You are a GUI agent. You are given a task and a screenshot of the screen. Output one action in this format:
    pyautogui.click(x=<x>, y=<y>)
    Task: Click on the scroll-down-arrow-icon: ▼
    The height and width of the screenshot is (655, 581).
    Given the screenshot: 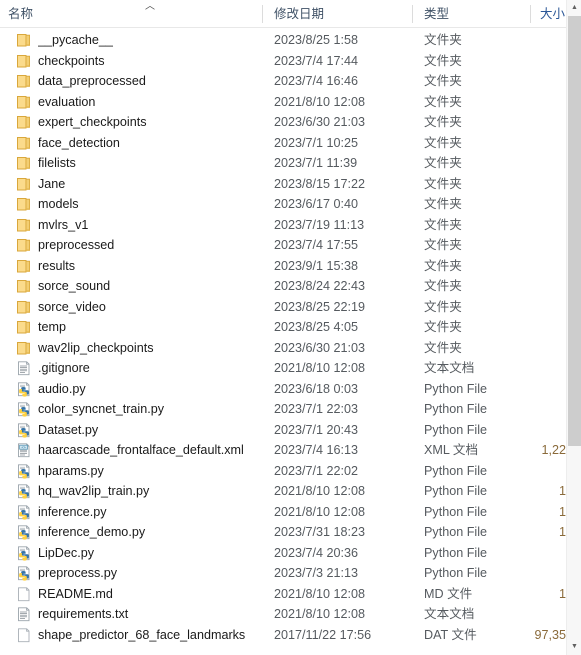 What is the action you would take?
    pyautogui.click(x=574, y=647)
    